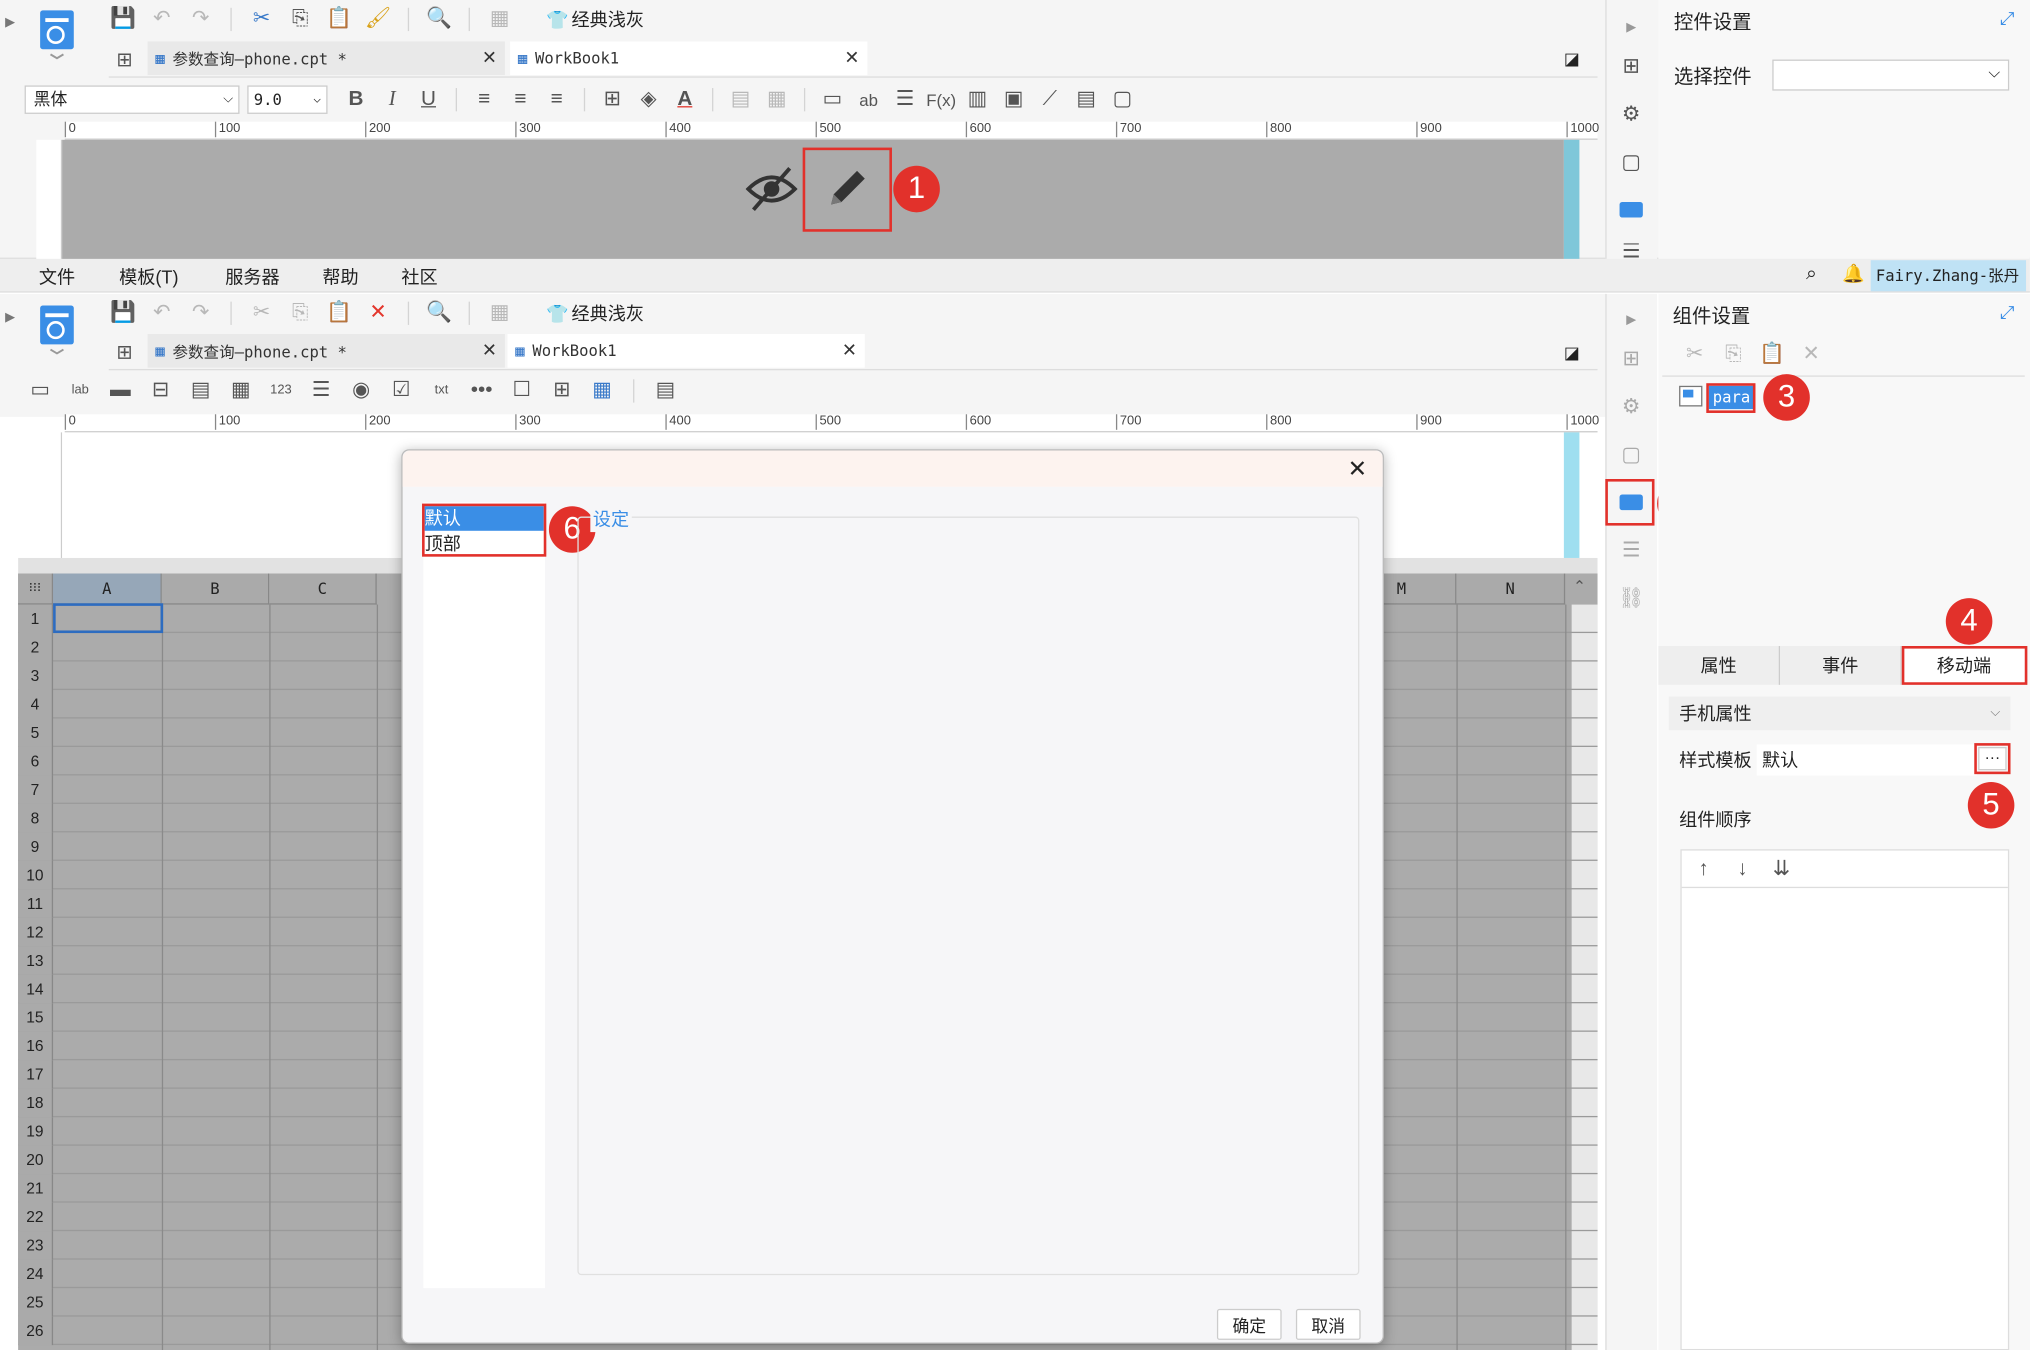 The image size is (2030, 1350). Describe the element at coordinates (215, 589) in the screenshot. I see `column-header-b: B` at that location.